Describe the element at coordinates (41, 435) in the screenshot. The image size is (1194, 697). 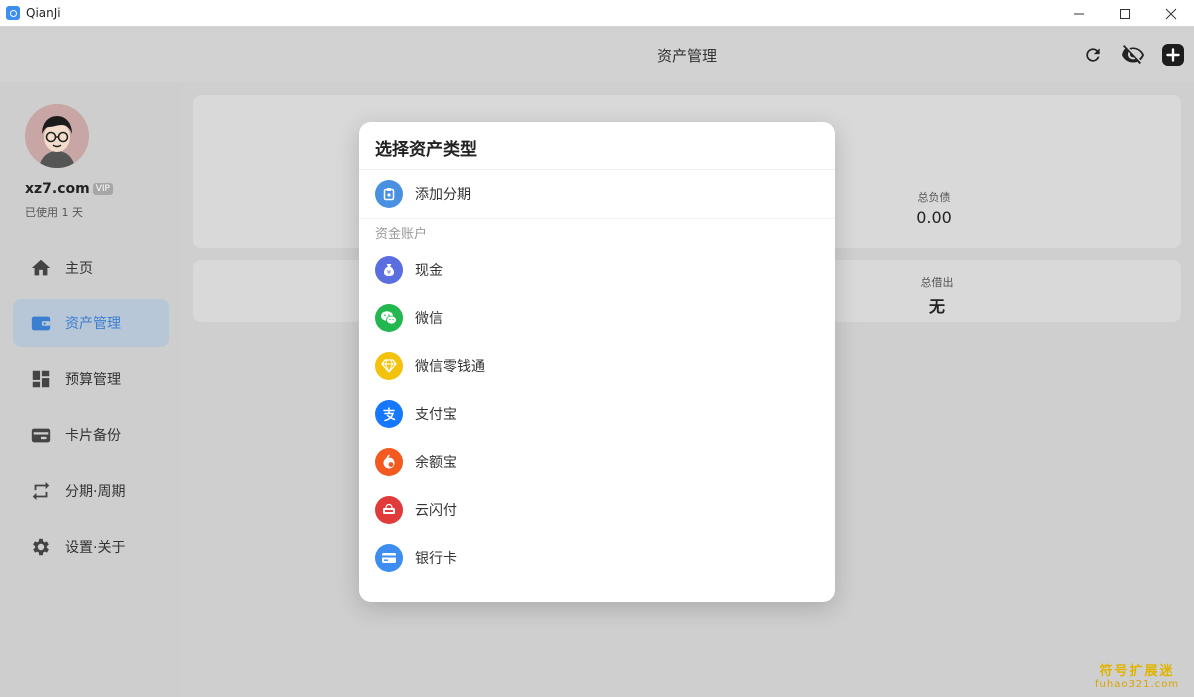
I see `card-icon` at that location.